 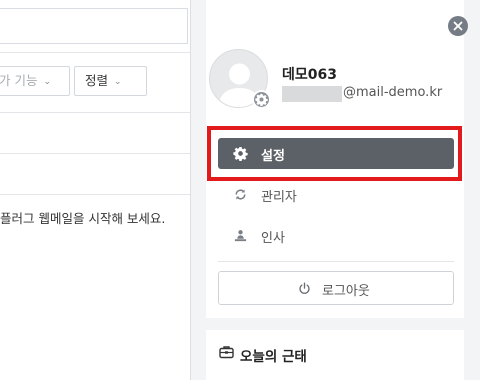 I want to click on logout-button: 로그아웃, so click(x=336, y=288).